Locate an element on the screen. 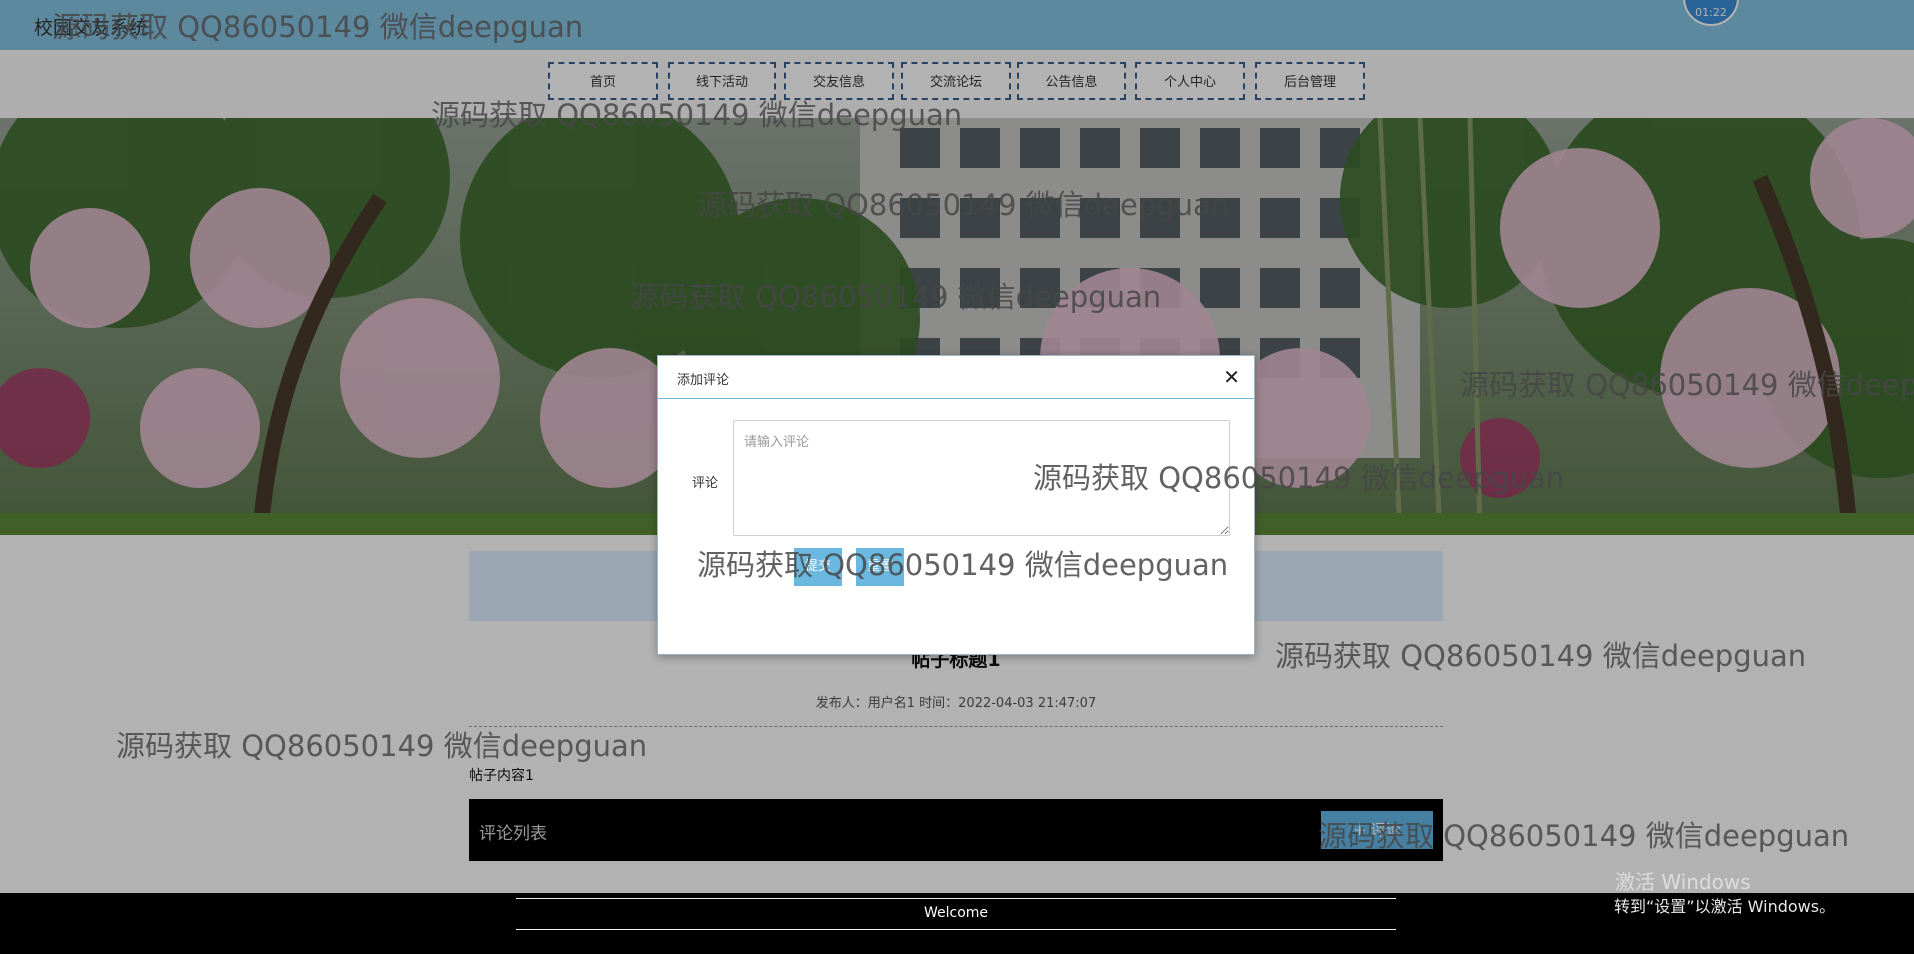 The width and height of the screenshot is (1914, 954). submit-button: 提交 is located at coordinates (818, 567).